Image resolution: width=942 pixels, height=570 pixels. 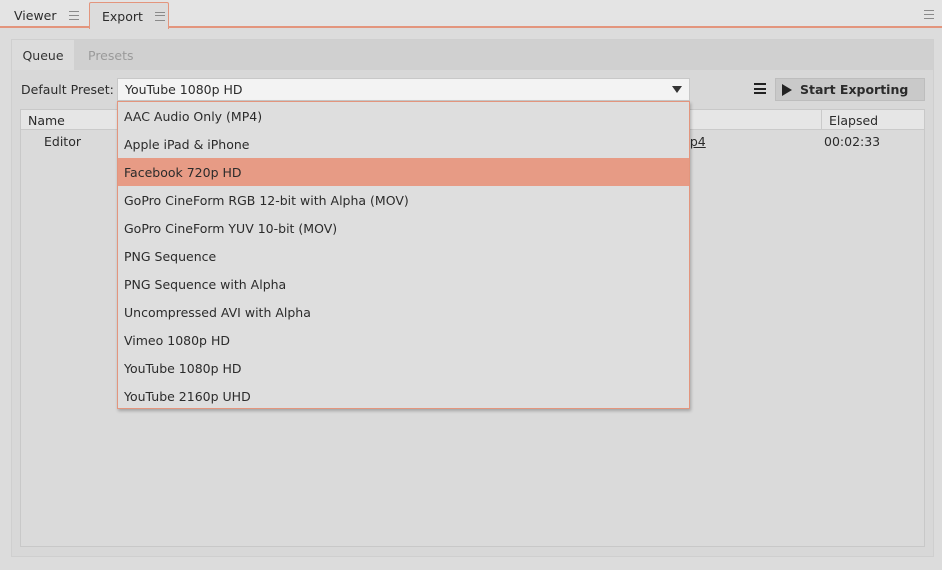 I want to click on start-exporting-label: Start Exporting, so click(x=854, y=89).